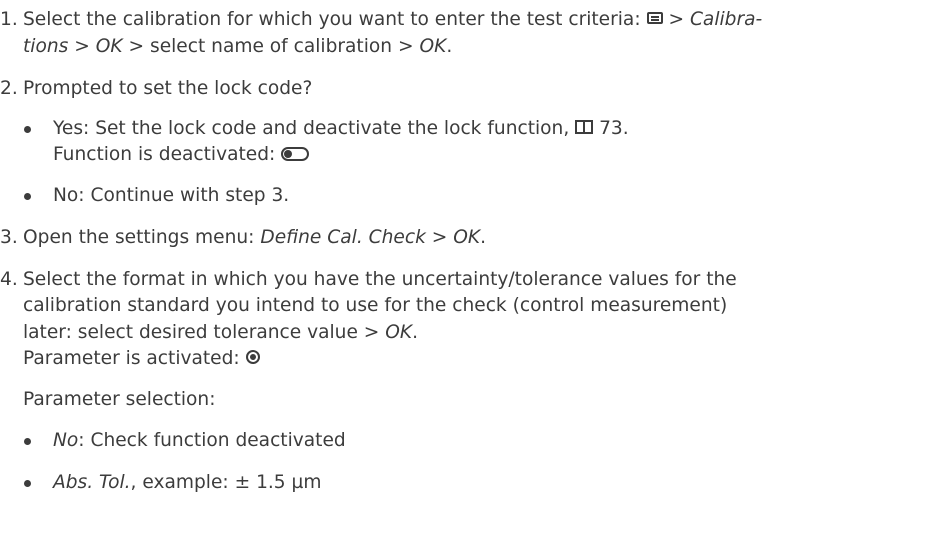  What do you see at coordinates (399, 332) in the screenshot?
I see `step-4-ok: OK` at bounding box center [399, 332].